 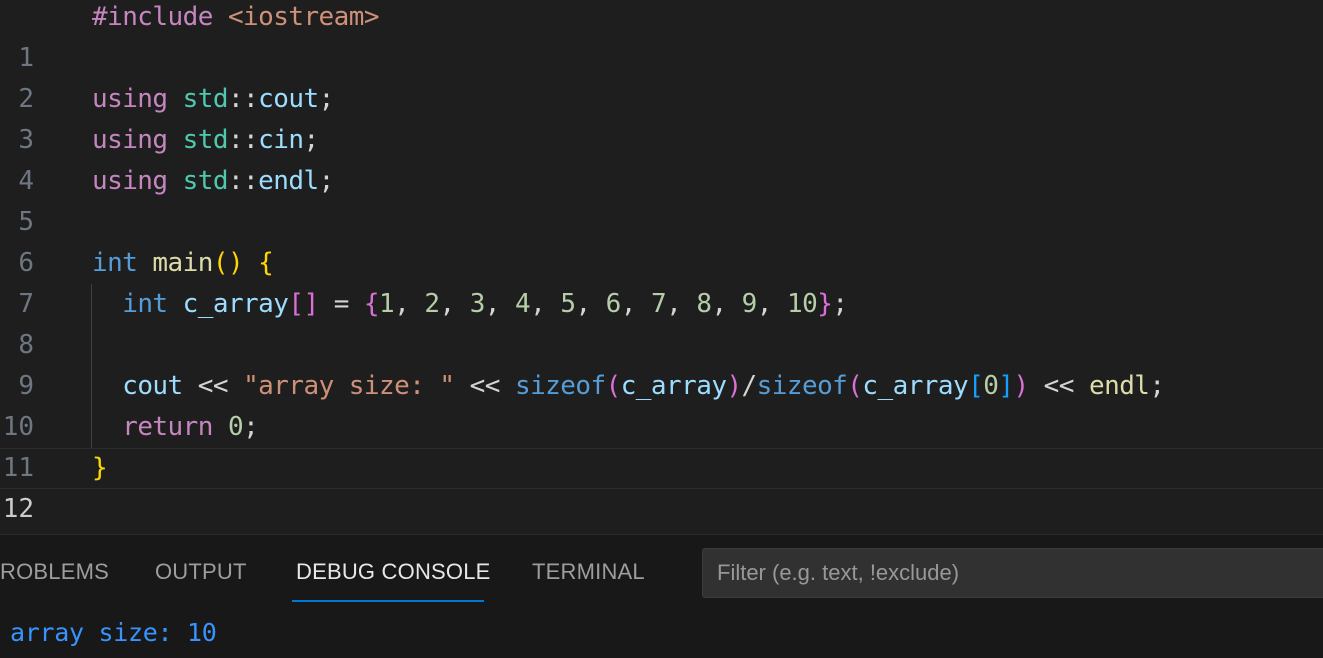 What do you see at coordinates (100, 468) in the screenshot?
I see `closing-brace: }` at bounding box center [100, 468].